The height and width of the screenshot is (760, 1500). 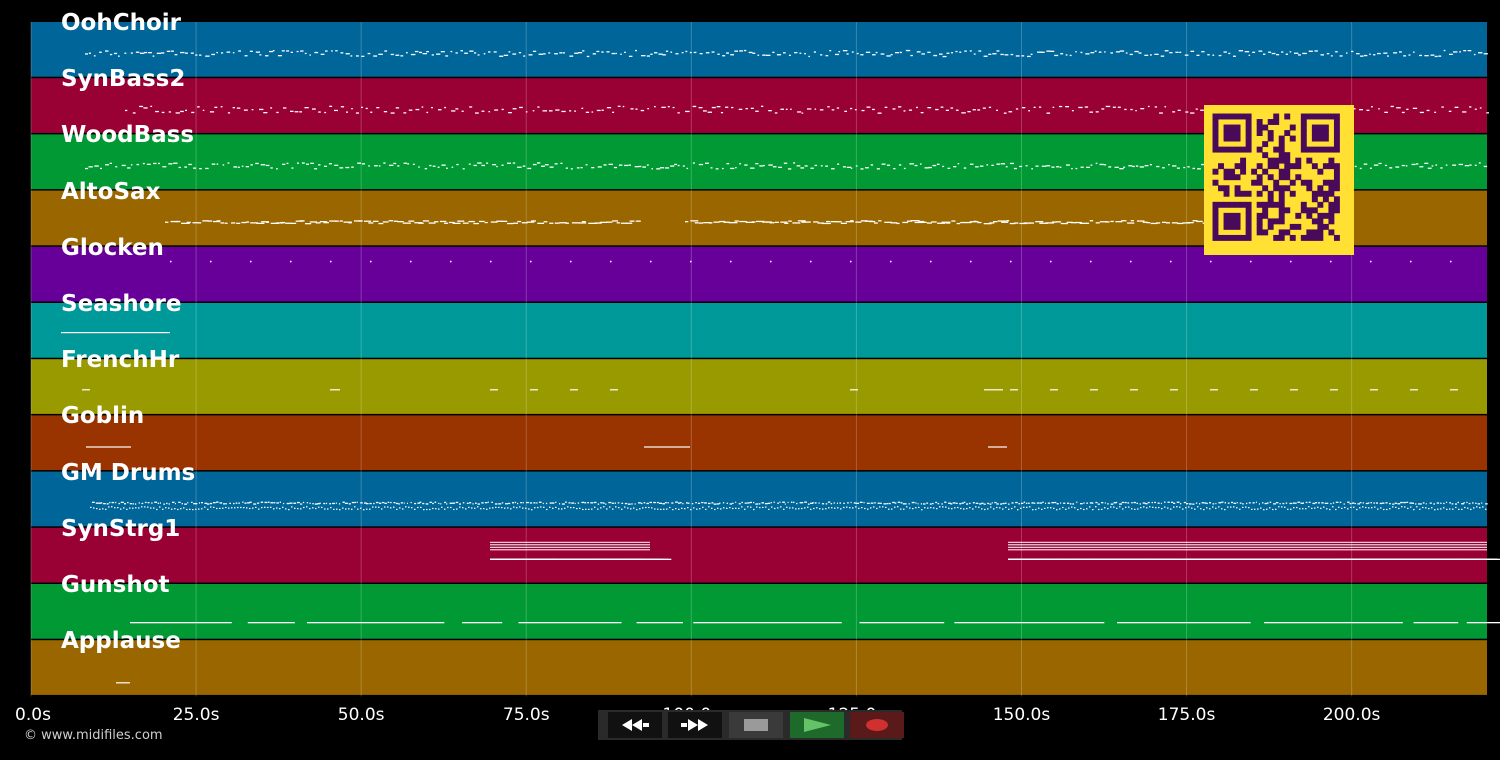 What do you see at coordinates (695, 725) in the screenshot?
I see `fast-forward-button` at bounding box center [695, 725].